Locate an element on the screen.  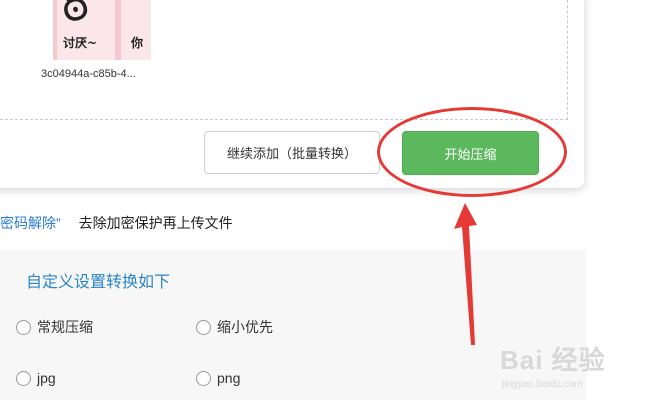
option-label: 常规压缩 is located at coordinates (65, 327).